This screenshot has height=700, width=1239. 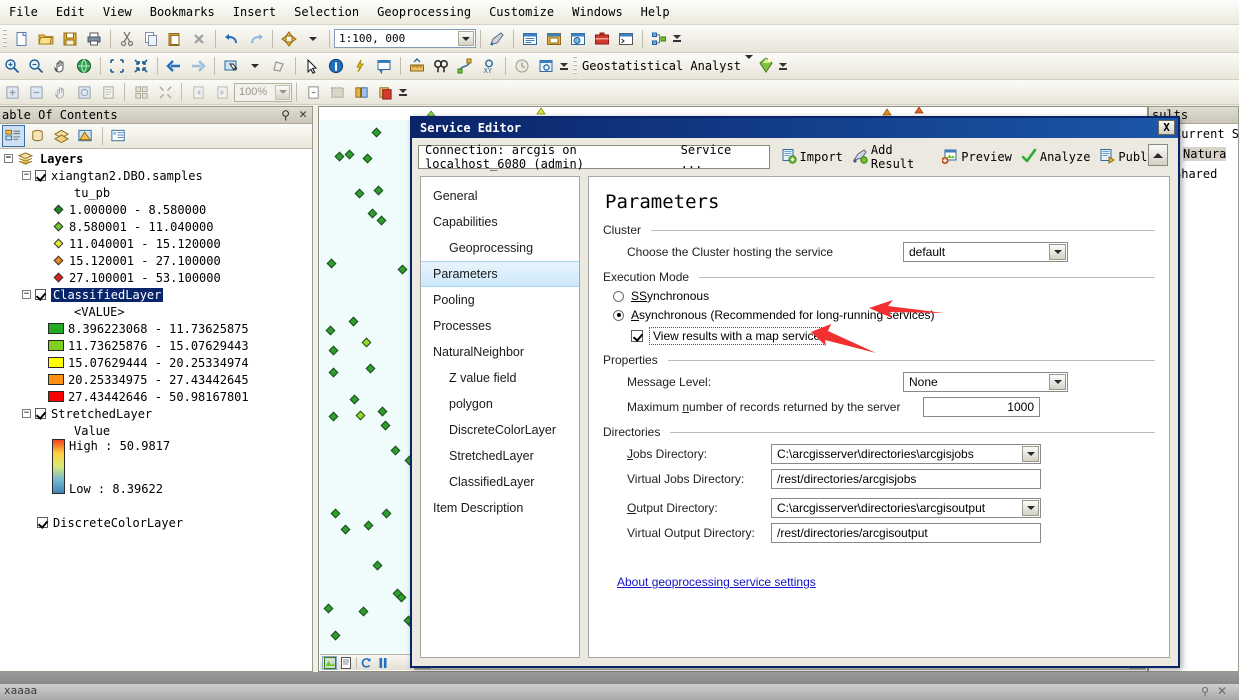 What do you see at coordinates (500, 508) in the screenshot?
I see `nav-item-item-description: Item Description` at bounding box center [500, 508].